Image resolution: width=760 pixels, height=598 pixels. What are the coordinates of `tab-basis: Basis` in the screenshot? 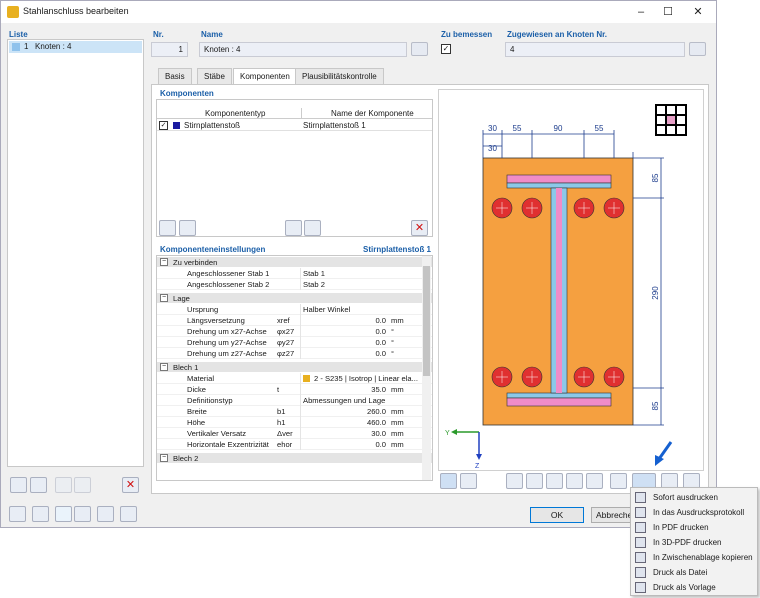 It's located at (175, 76).